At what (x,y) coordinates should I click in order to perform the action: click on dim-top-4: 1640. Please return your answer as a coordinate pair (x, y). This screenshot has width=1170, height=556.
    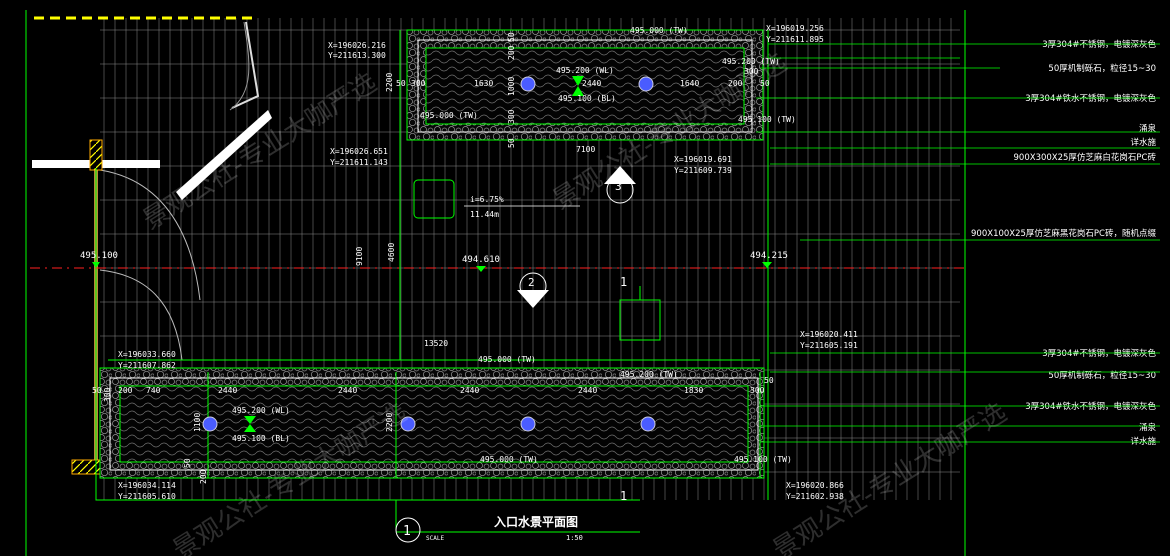
    Looking at the image, I should click on (689, 83).